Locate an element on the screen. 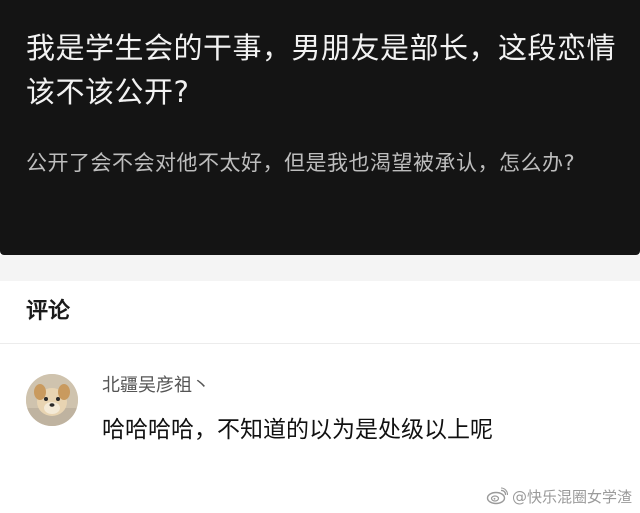 The width and height of the screenshot is (640, 513). watermark-text: @快乐混圈女学渣 is located at coordinates (571, 496).